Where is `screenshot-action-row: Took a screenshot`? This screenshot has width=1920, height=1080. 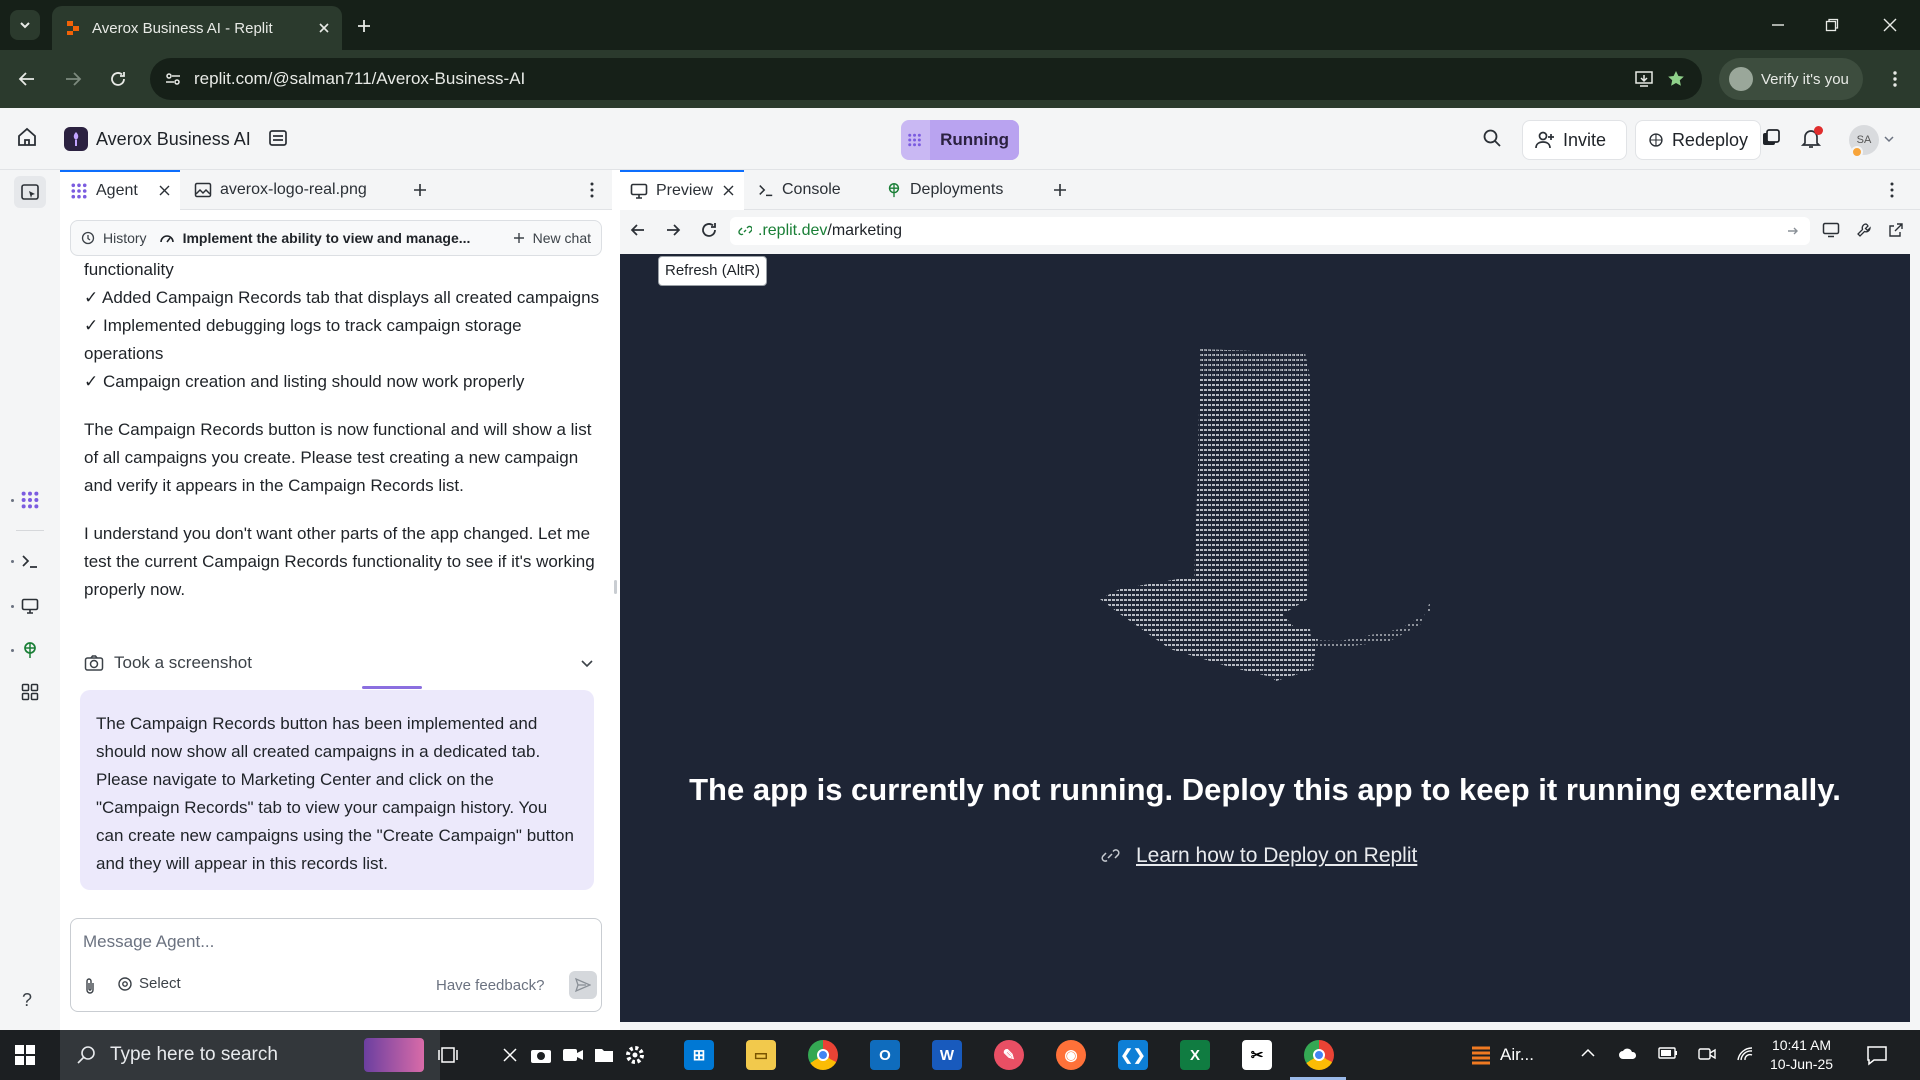 screenshot-action-row: Took a screenshot is located at coordinates (339, 663).